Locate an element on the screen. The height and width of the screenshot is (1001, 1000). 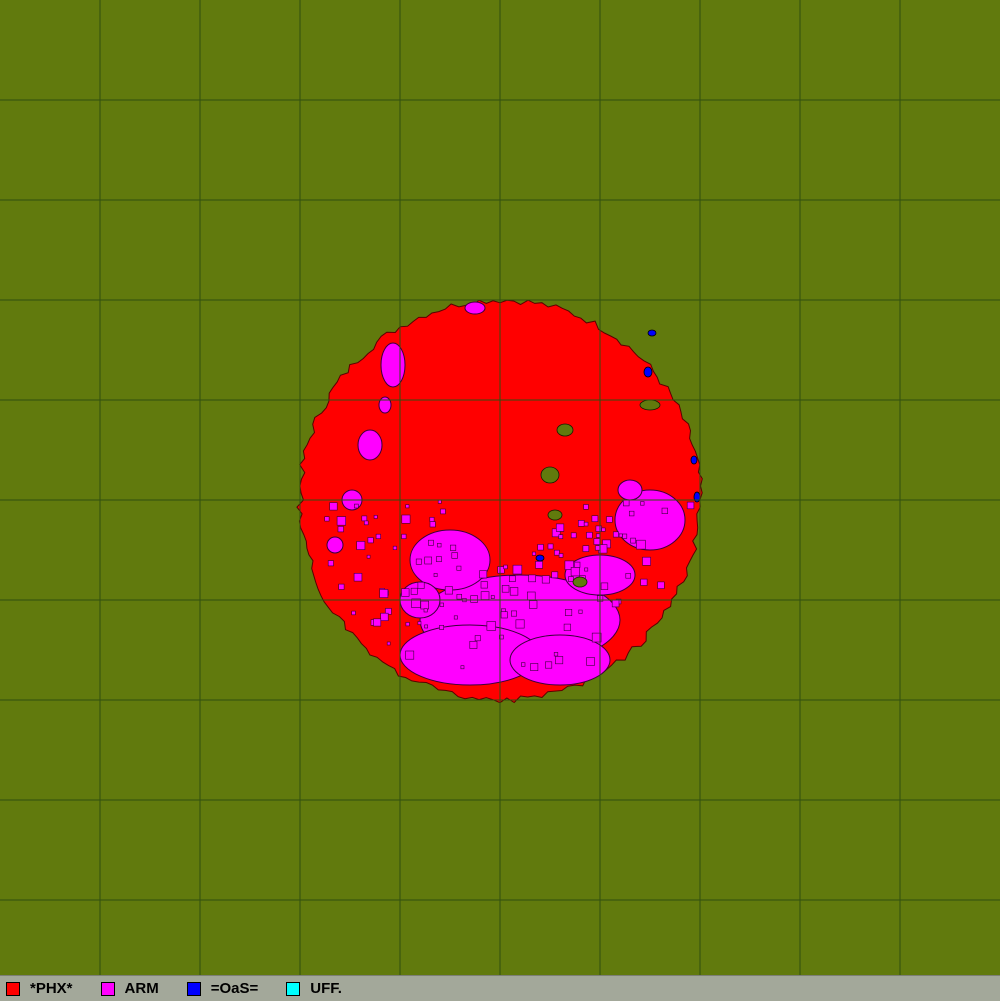
legend-swatch-oas is located at coordinates (193, 988).